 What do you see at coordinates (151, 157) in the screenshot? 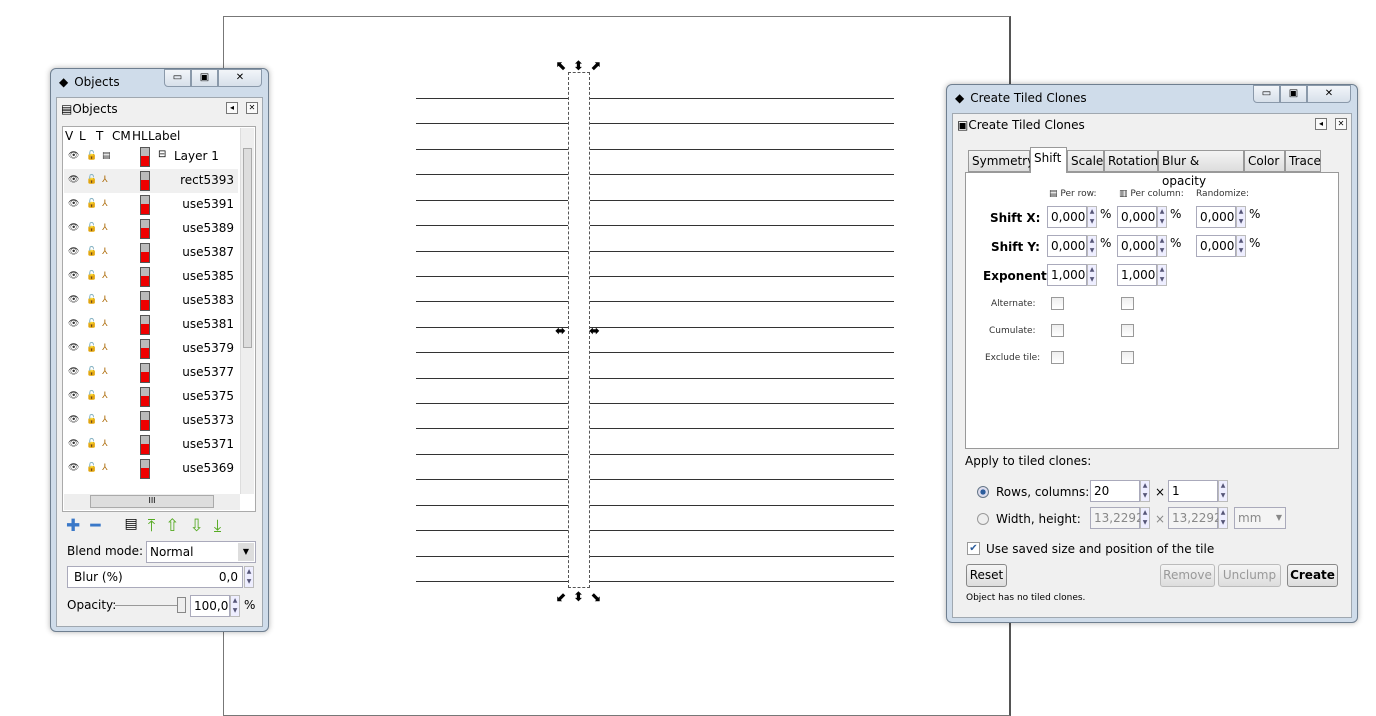
I see `tree-row-layer: 👁 🔓 ▤ ⊟ Layer 1` at bounding box center [151, 157].